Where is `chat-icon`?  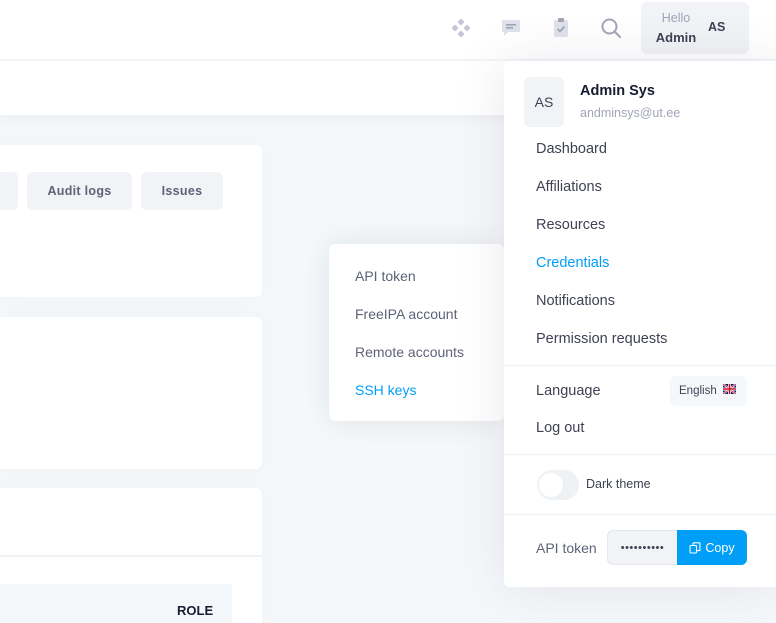
chat-icon is located at coordinates (511, 28).